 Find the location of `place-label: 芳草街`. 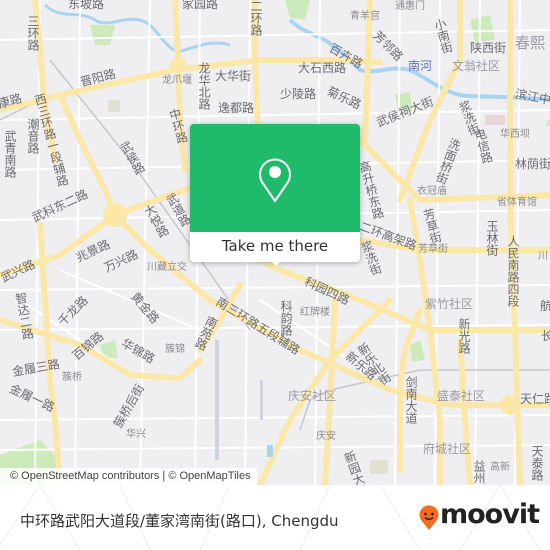

place-label: 芳草街 is located at coordinates (433, 249).